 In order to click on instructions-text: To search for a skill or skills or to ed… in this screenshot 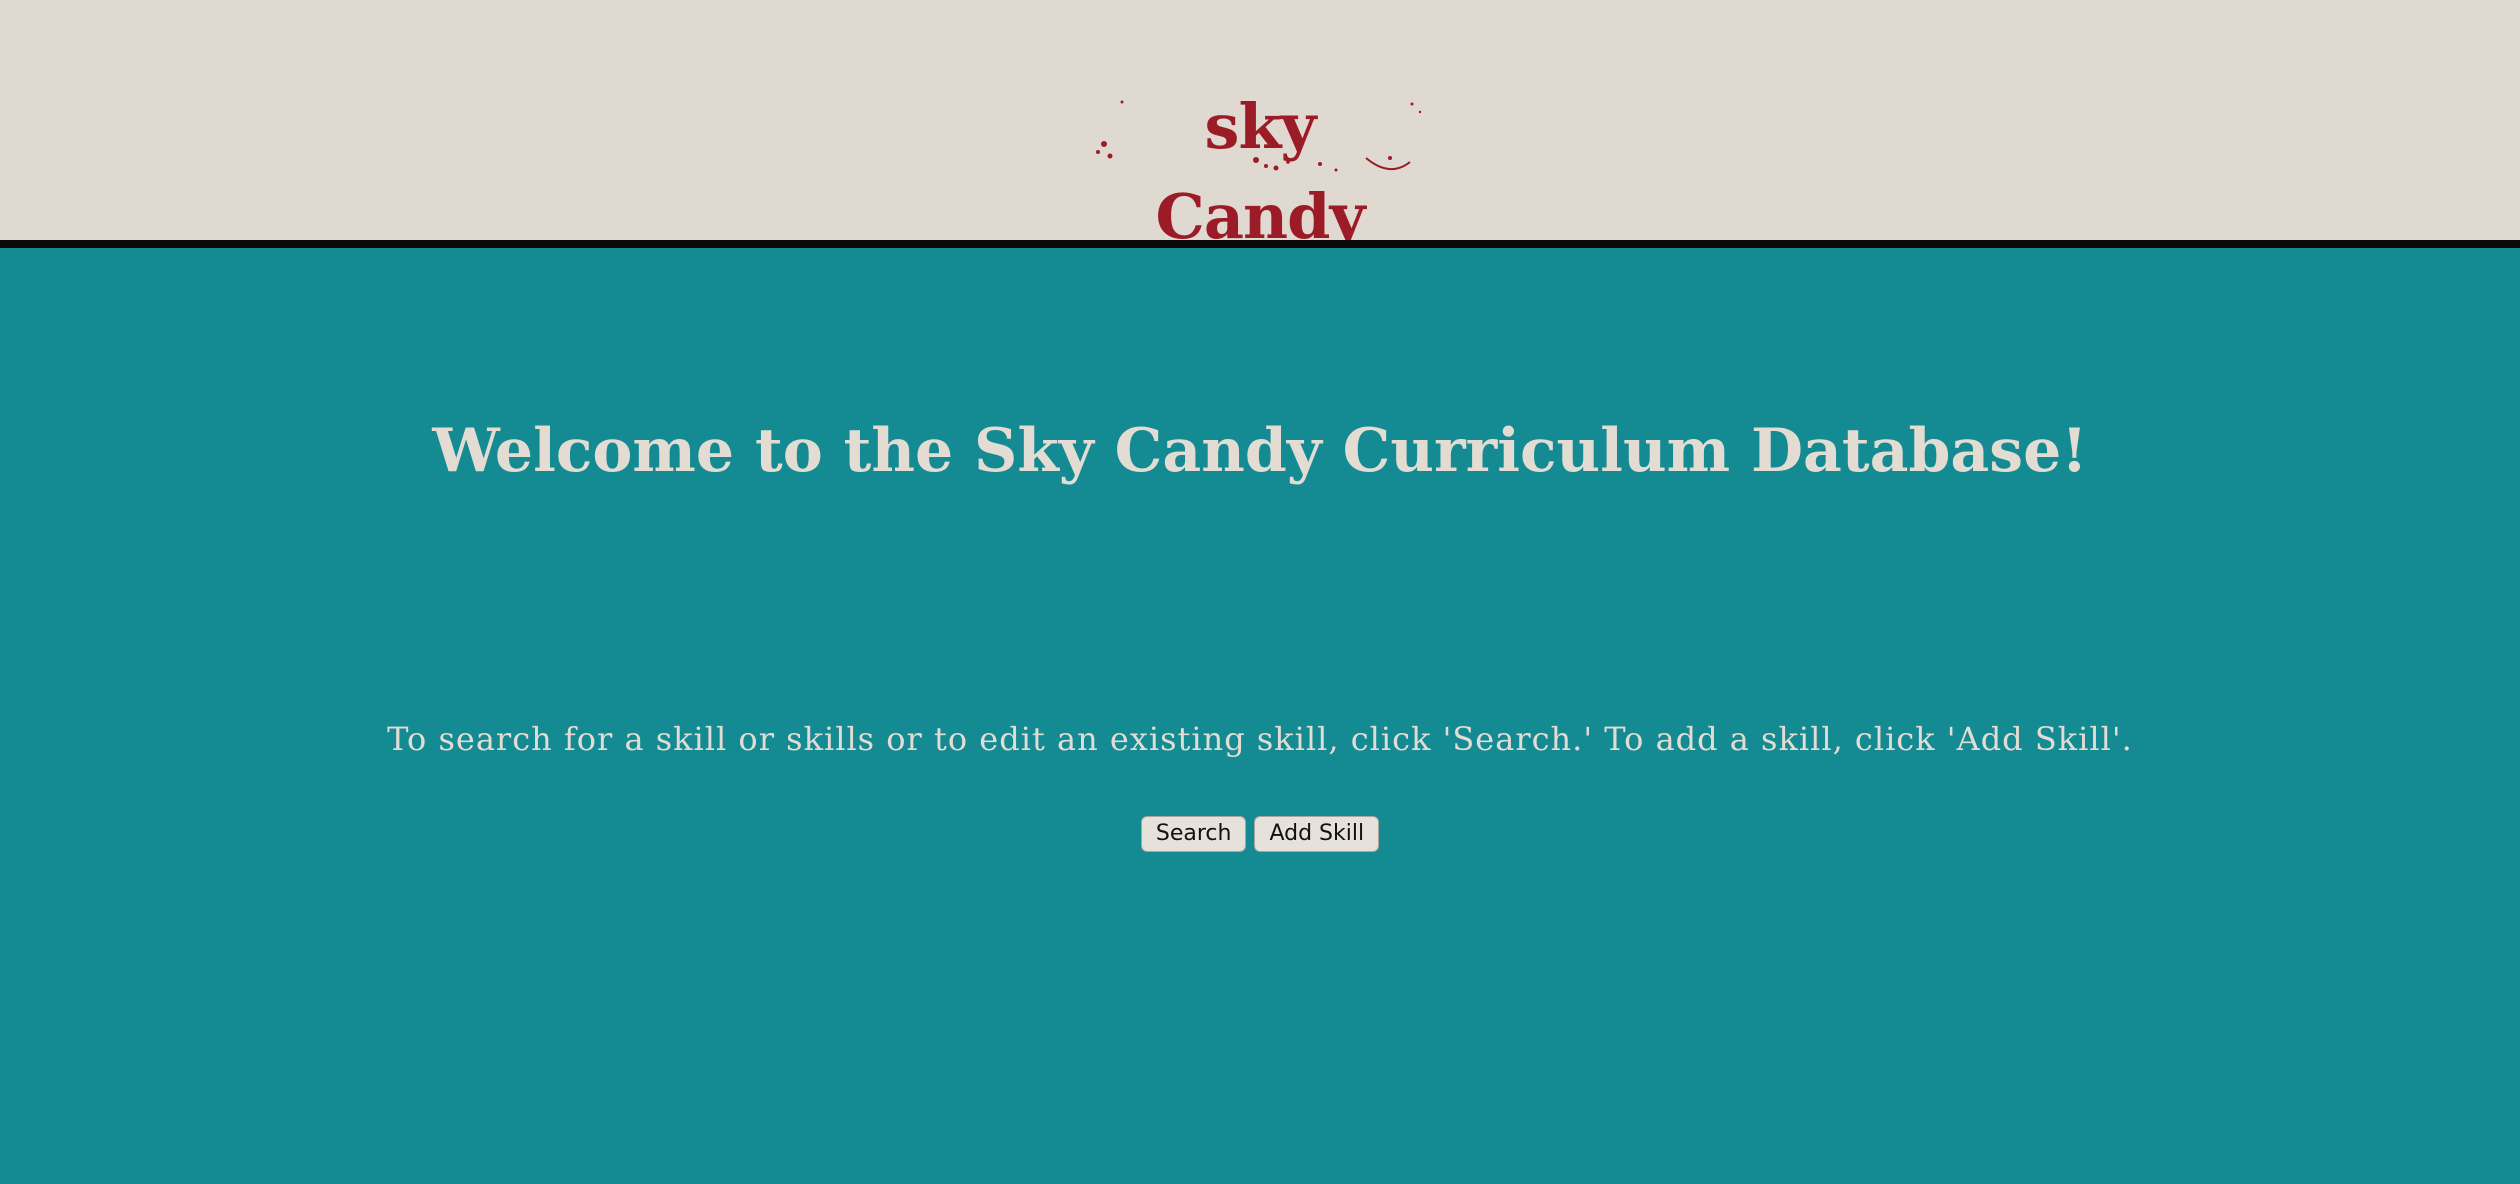, I will do `click(1260, 739)`.